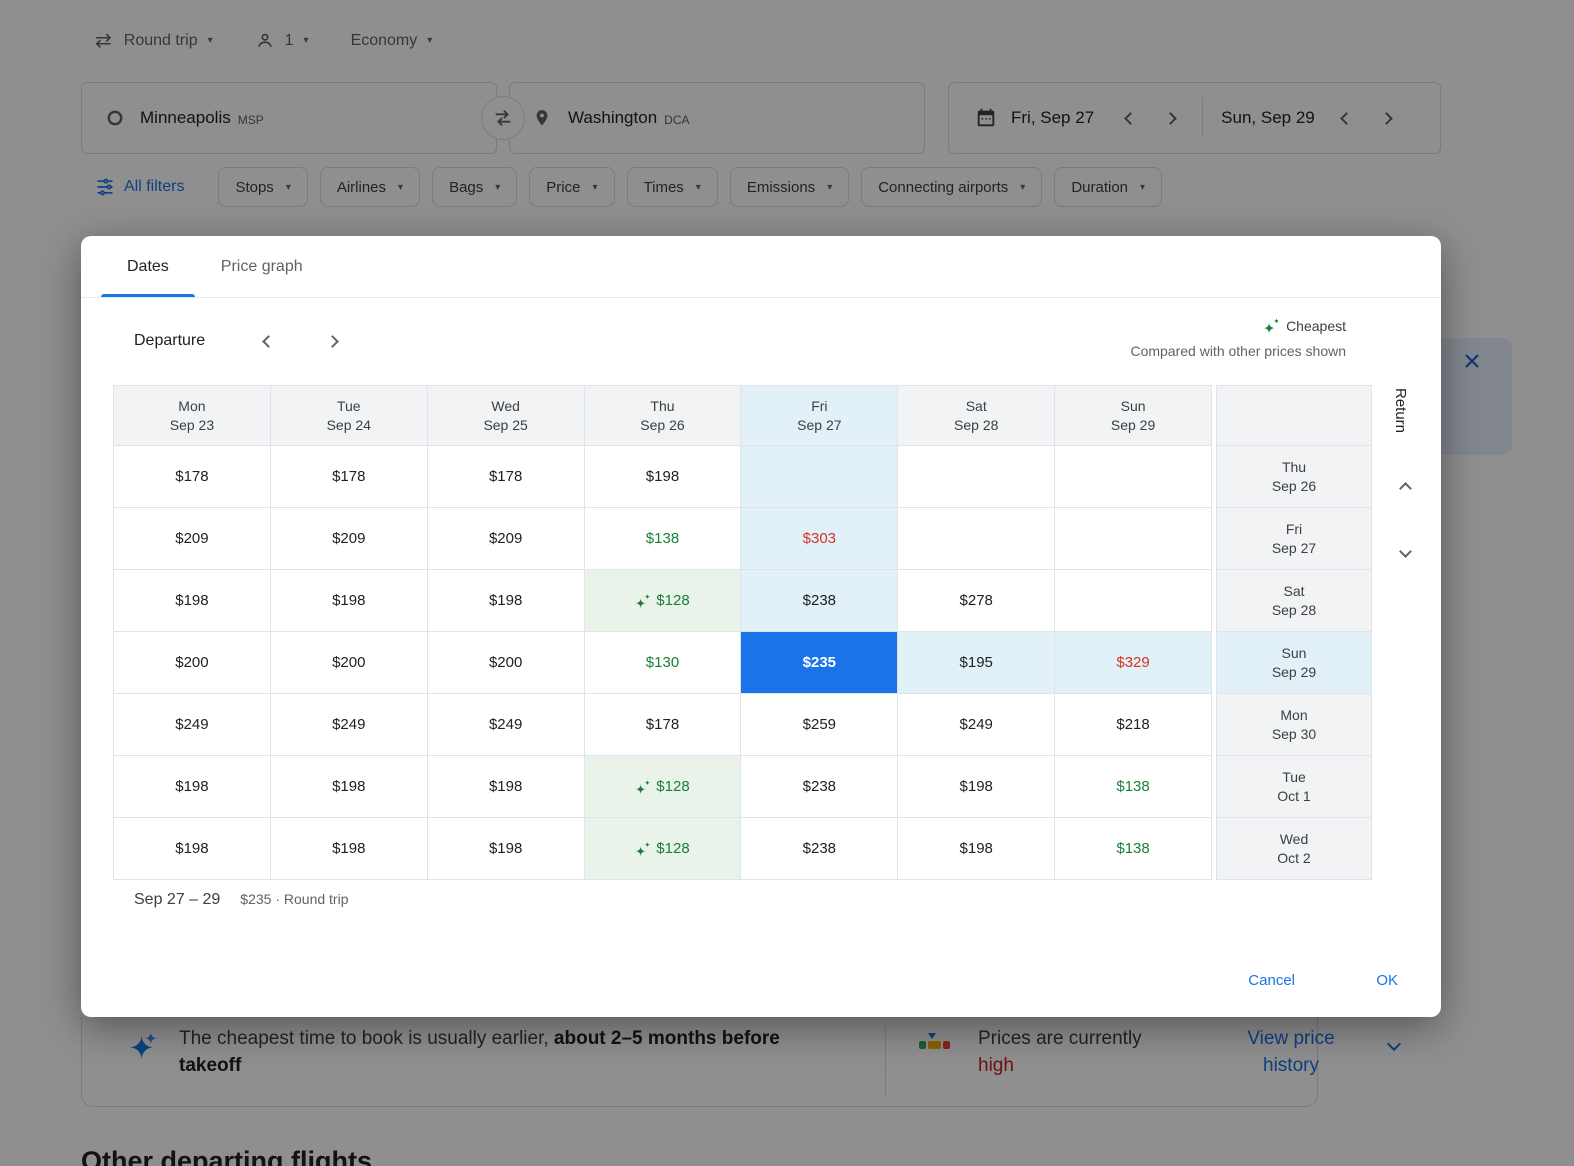 This screenshot has width=1574, height=1166. I want to click on chevron-left-icon, so click(268, 341).